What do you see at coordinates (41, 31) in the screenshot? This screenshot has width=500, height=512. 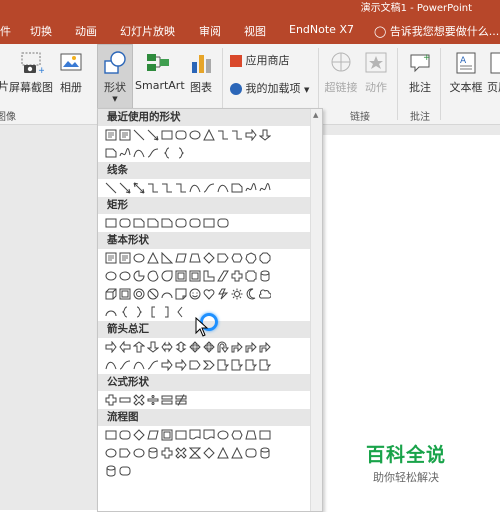 I see `tab-transitions: 切换` at bounding box center [41, 31].